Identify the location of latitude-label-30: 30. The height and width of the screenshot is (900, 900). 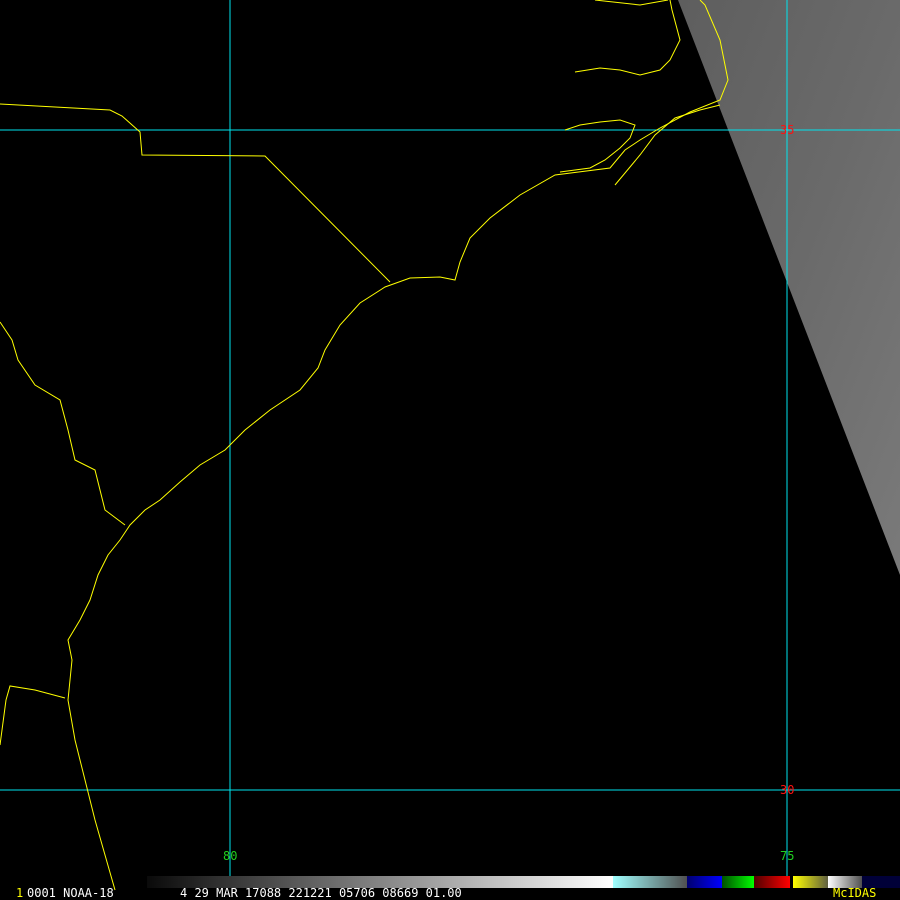
(787, 790).